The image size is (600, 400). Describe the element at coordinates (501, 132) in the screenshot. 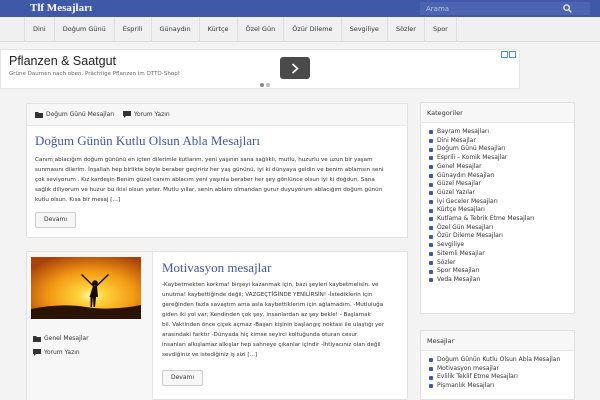

I see `category-item: Bayram Mesajları` at that location.